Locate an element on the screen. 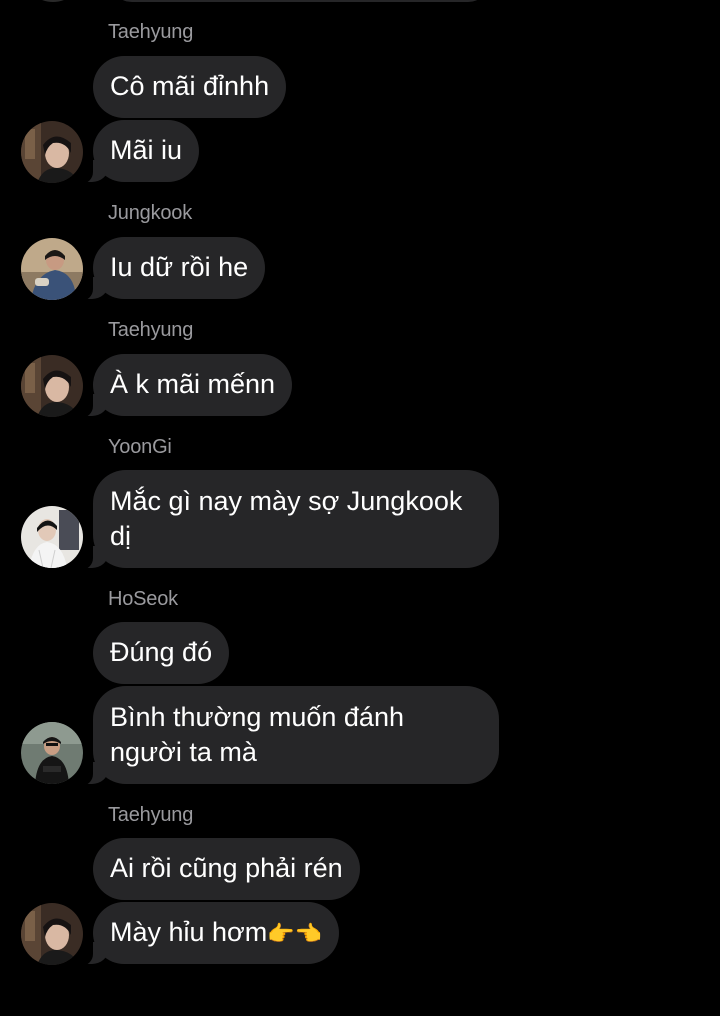  message-bubble: Bình thường muốn đánh người ta mà is located at coordinates (287, 736).